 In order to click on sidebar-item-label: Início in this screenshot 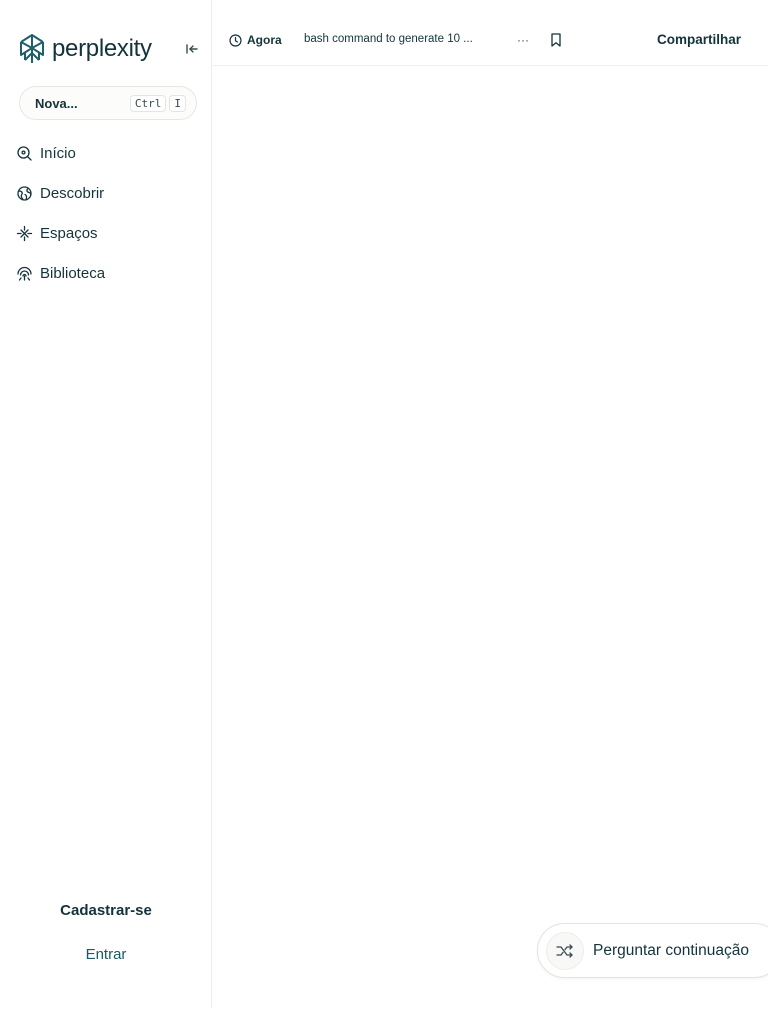, I will do `click(58, 153)`.